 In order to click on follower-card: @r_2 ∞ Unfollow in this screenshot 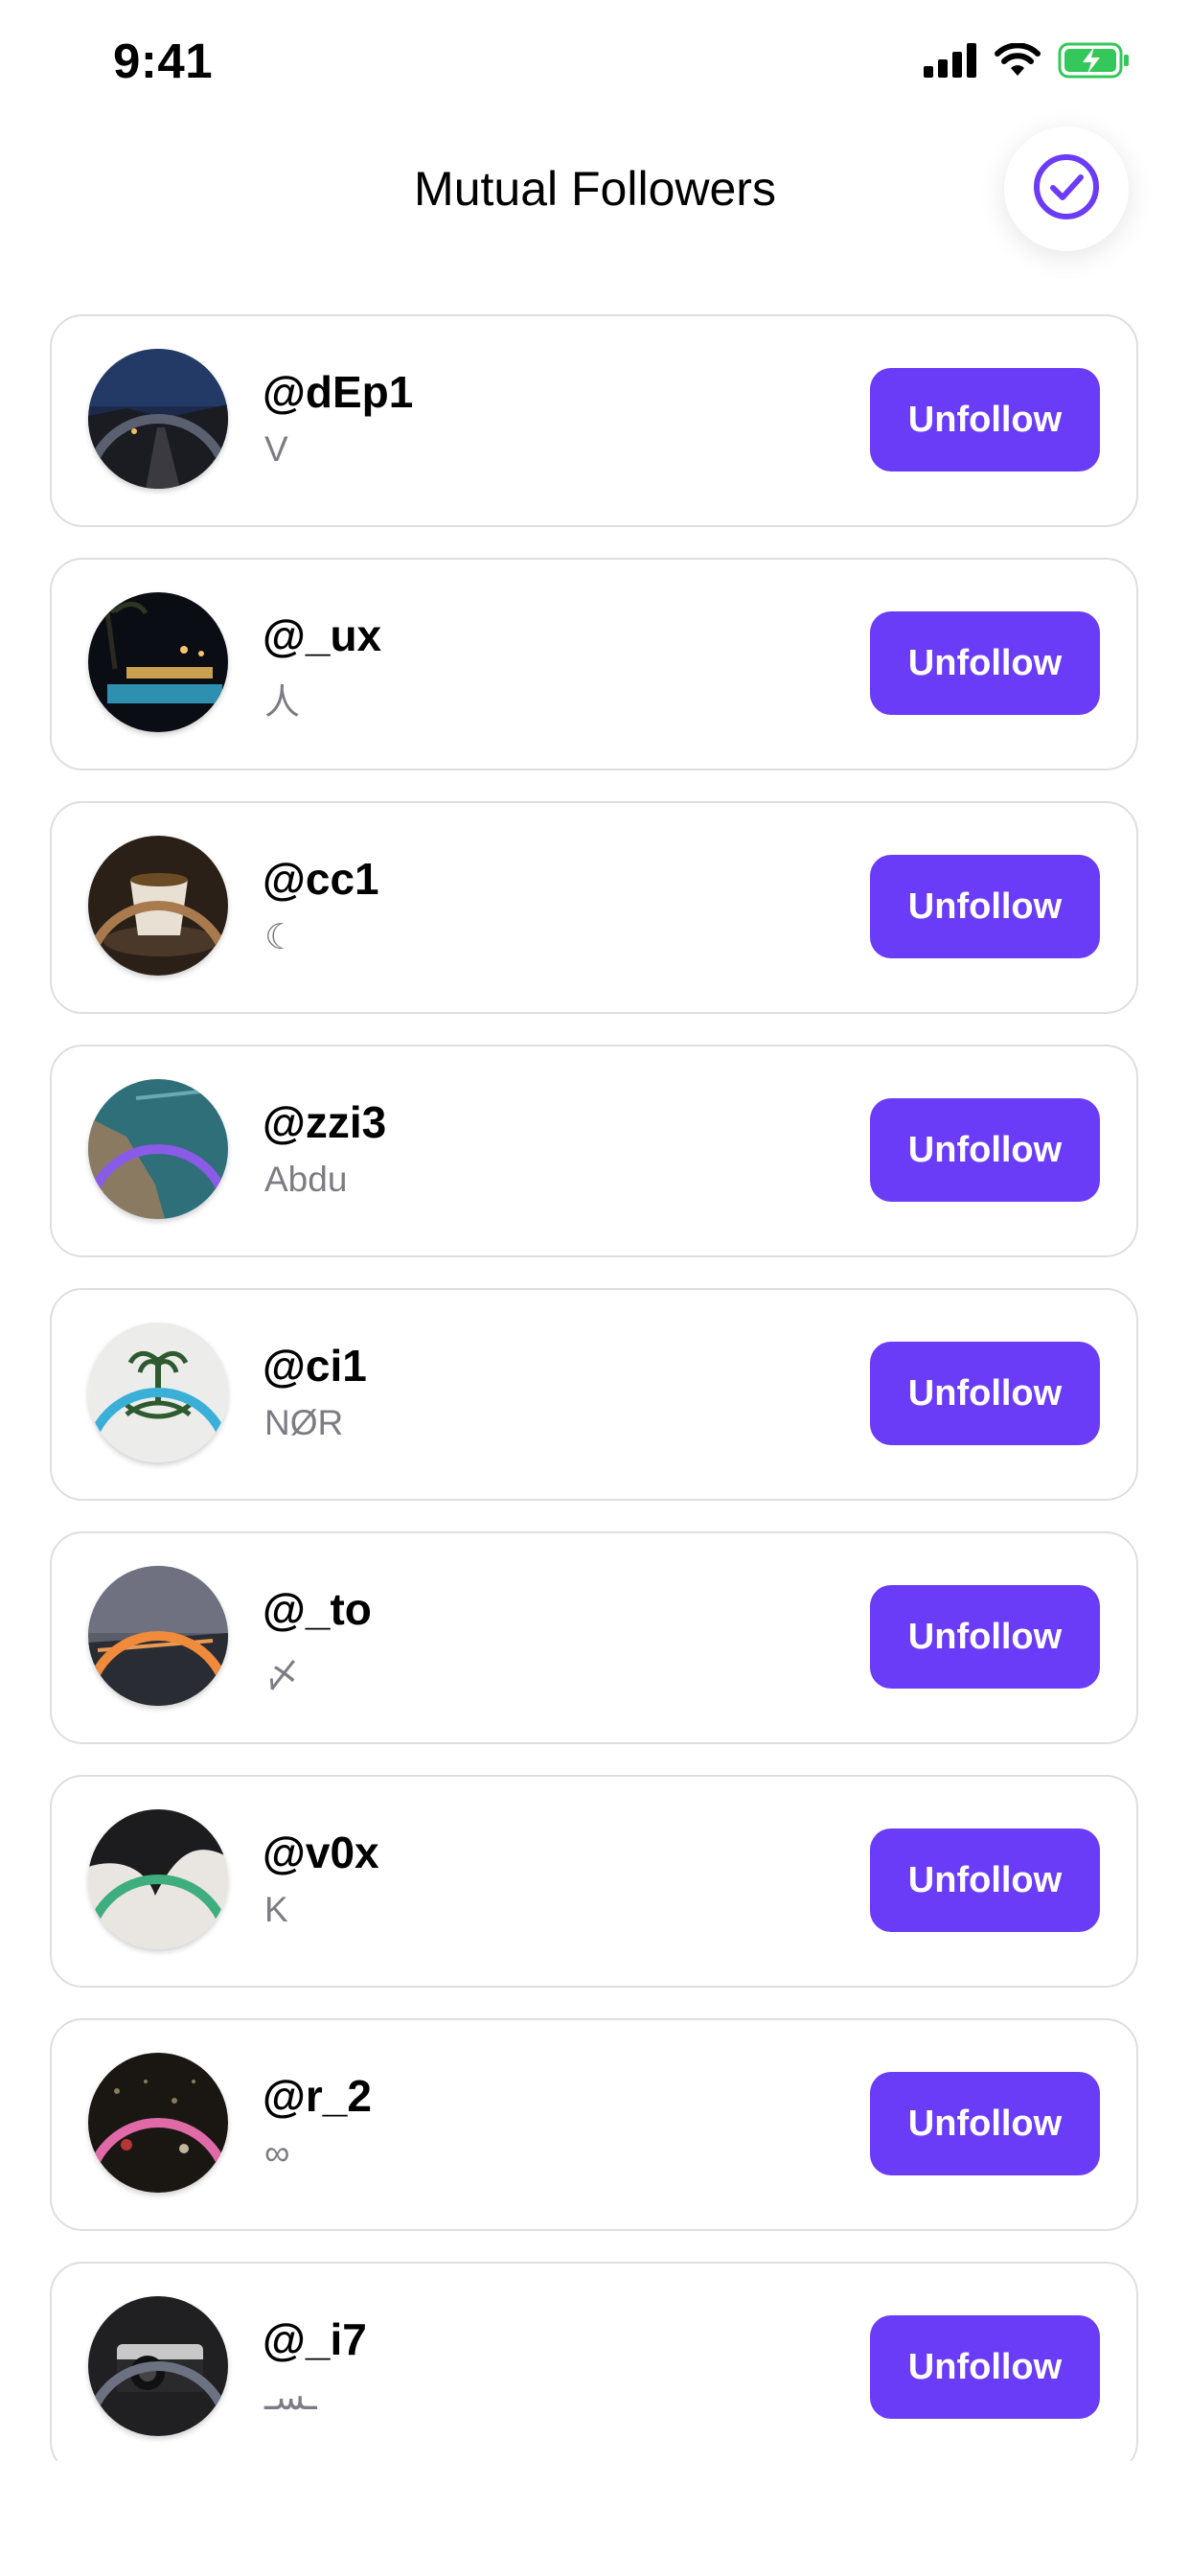, I will do `click(594, 2124)`.